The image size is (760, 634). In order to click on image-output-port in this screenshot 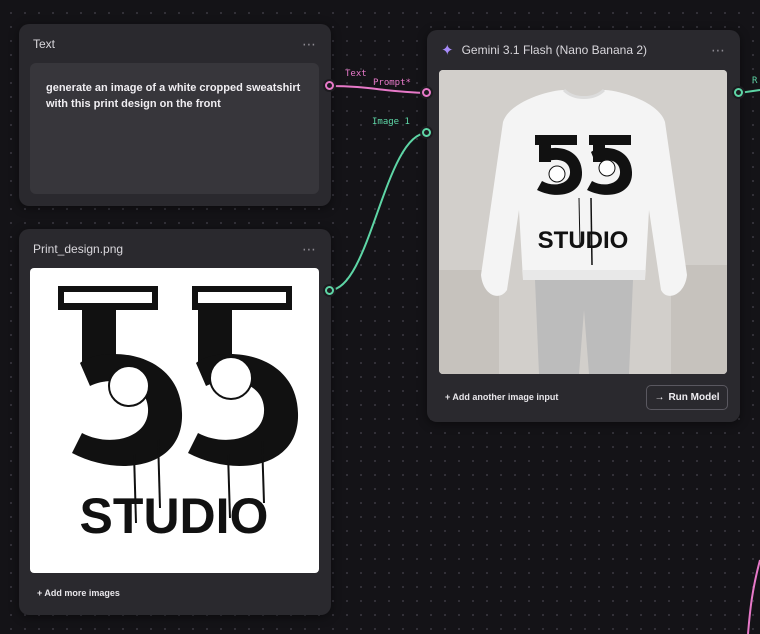, I will do `click(329, 290)`.